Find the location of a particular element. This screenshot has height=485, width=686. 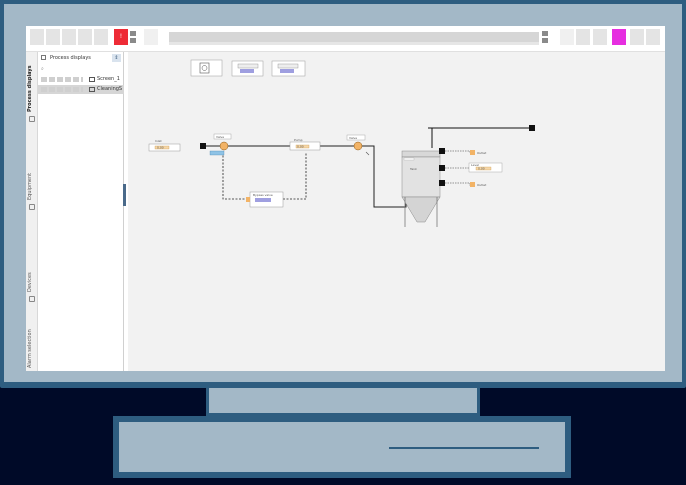

tab-process-displays: Process displays is located at coordinates (30, 88).